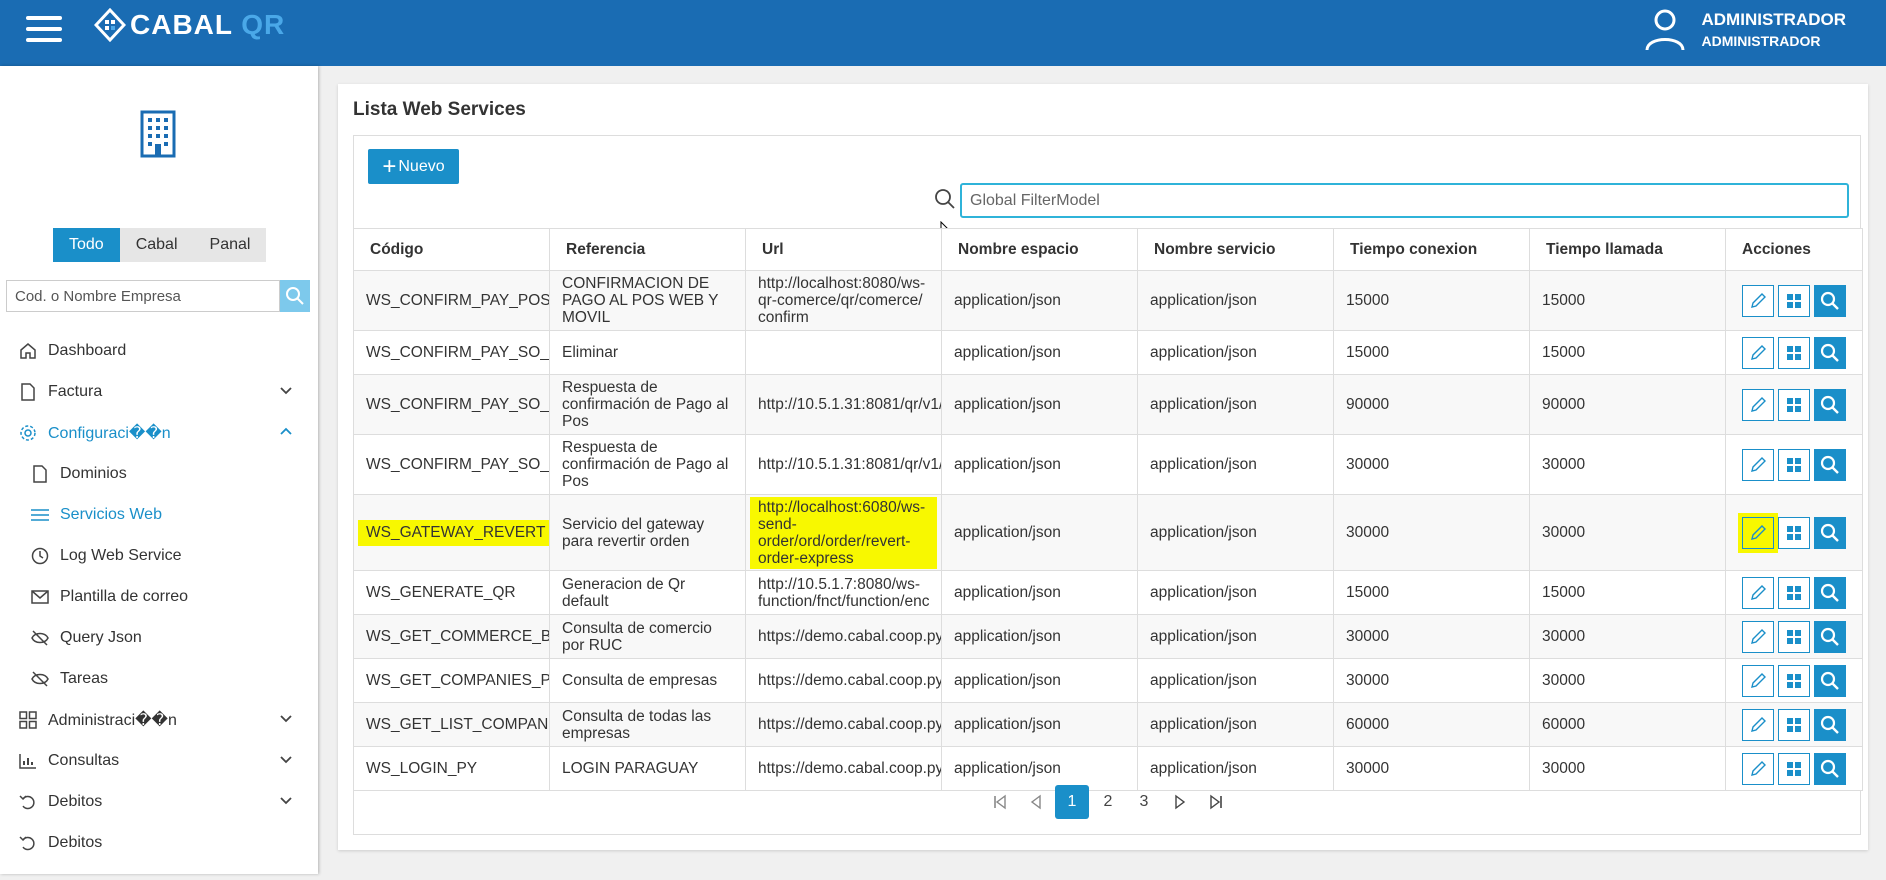 The height and width of the screenshot is (880, 1886). What do you see at coordinates (143, 296) in the screenshot?
I see `company-search-input` at bounding box center [143, 296].